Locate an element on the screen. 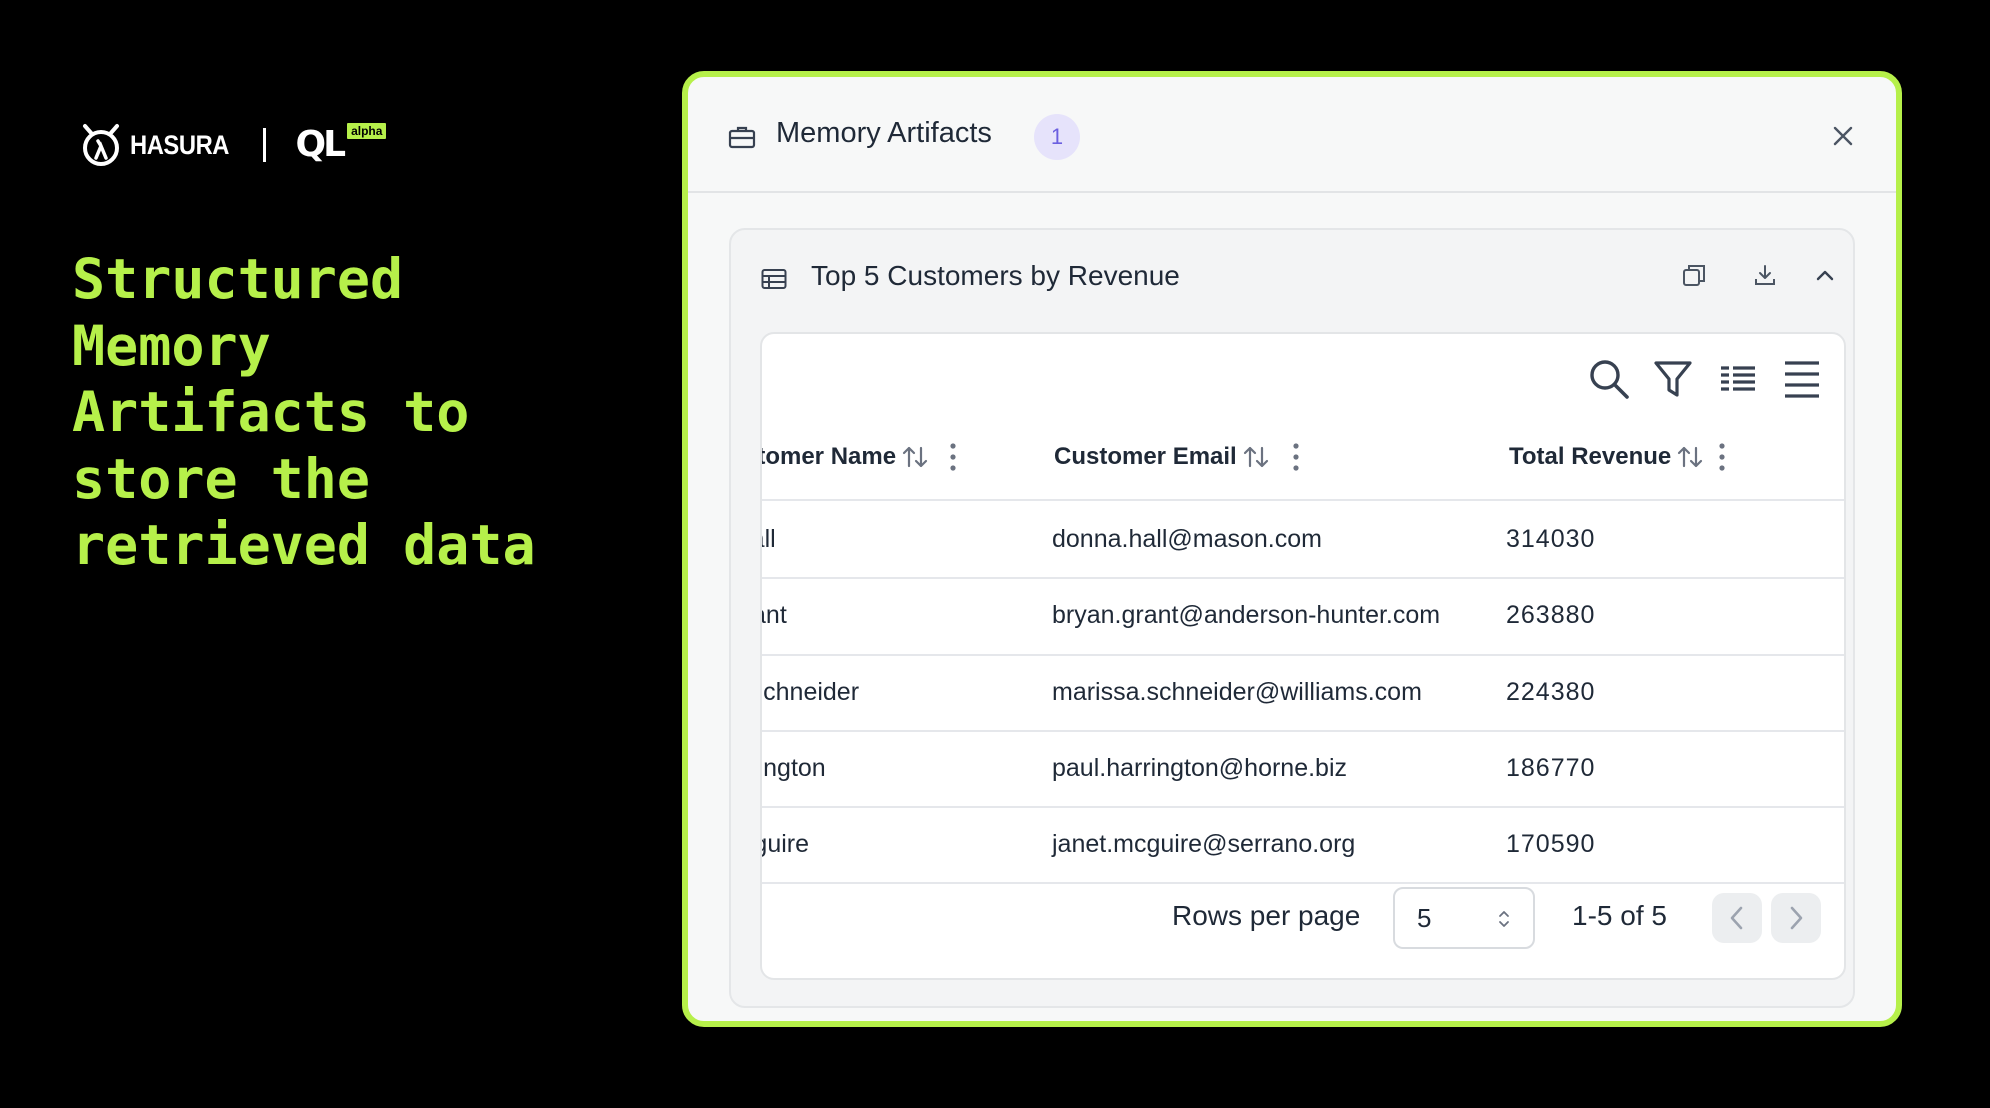 This screenshot has width=1990, height=1108. copy-button is located at coordinates (1694, 275).